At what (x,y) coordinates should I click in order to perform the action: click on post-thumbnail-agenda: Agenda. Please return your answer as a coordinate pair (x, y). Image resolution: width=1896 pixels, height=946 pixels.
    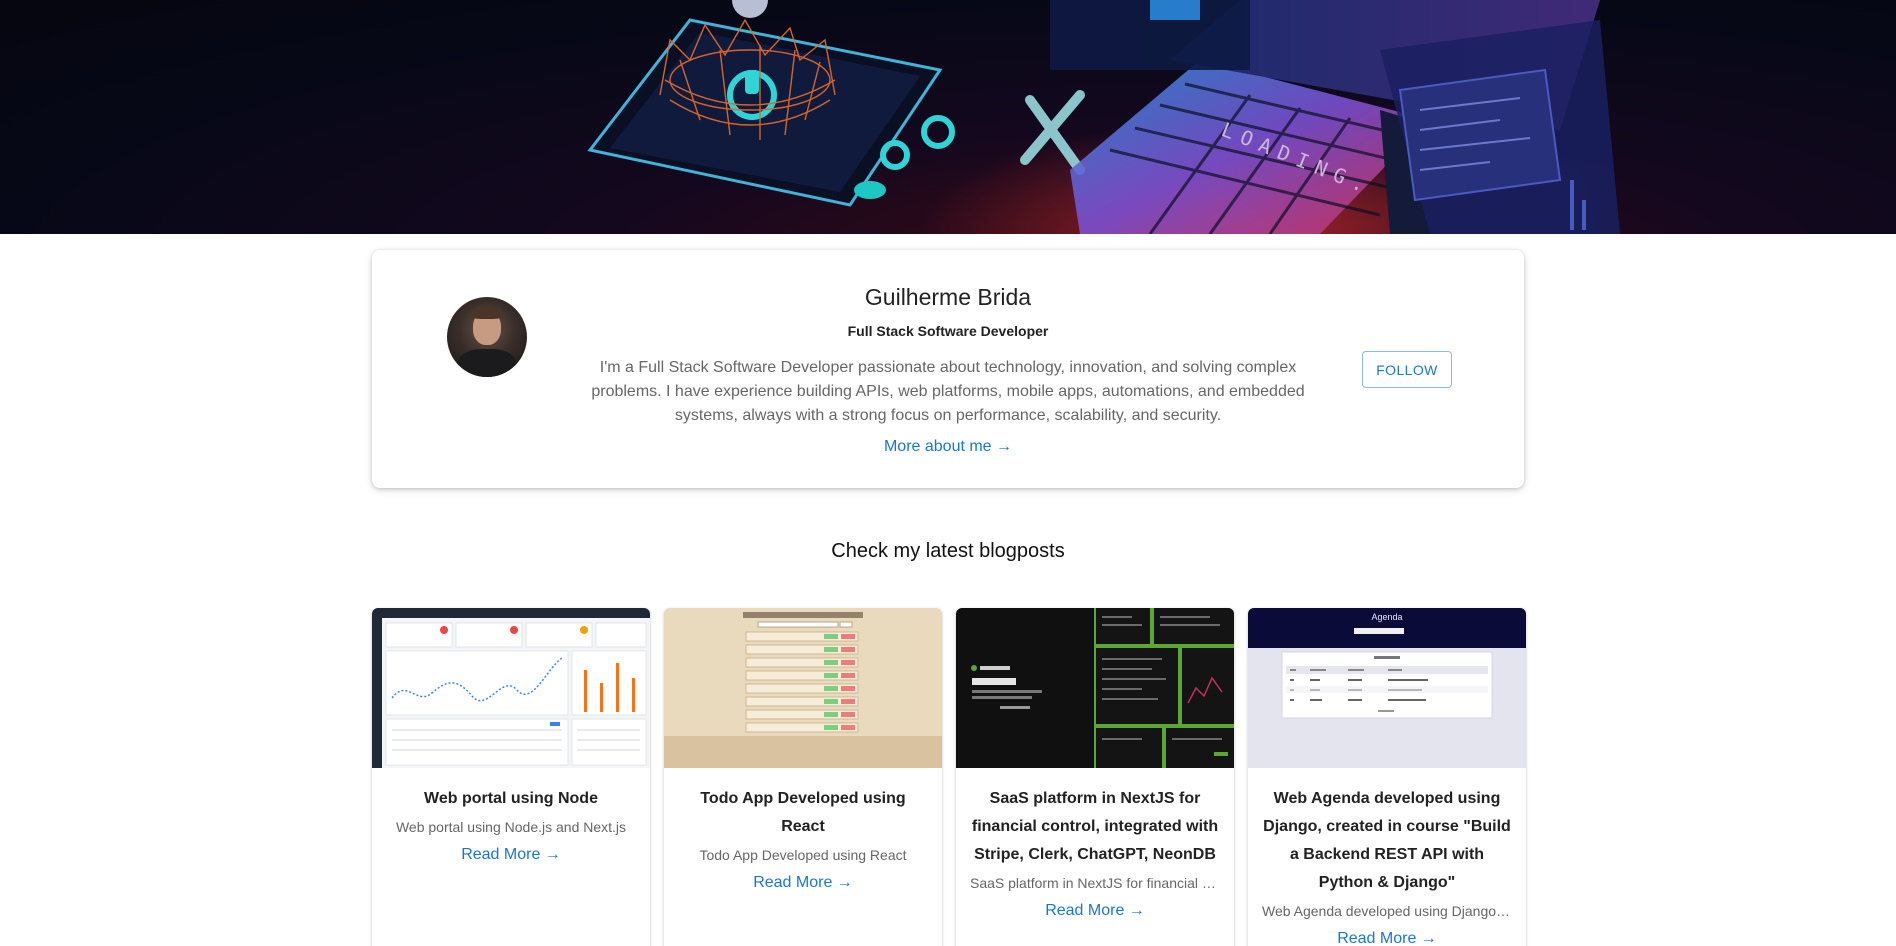
    Looking at the image, I should click on (1387, 688).